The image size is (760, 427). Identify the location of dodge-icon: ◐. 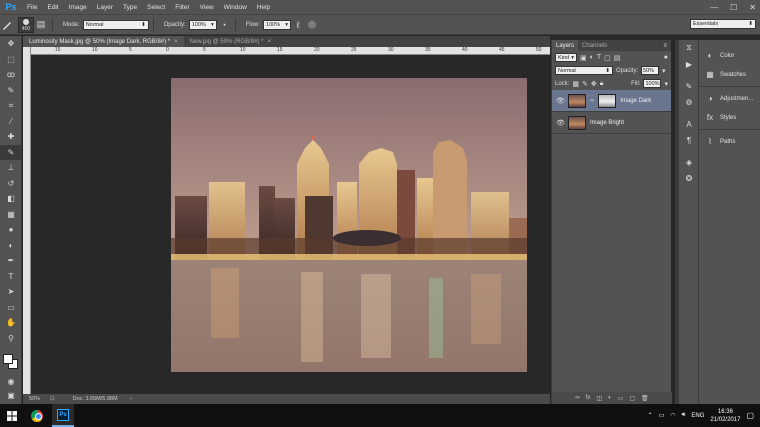
(11, 246).